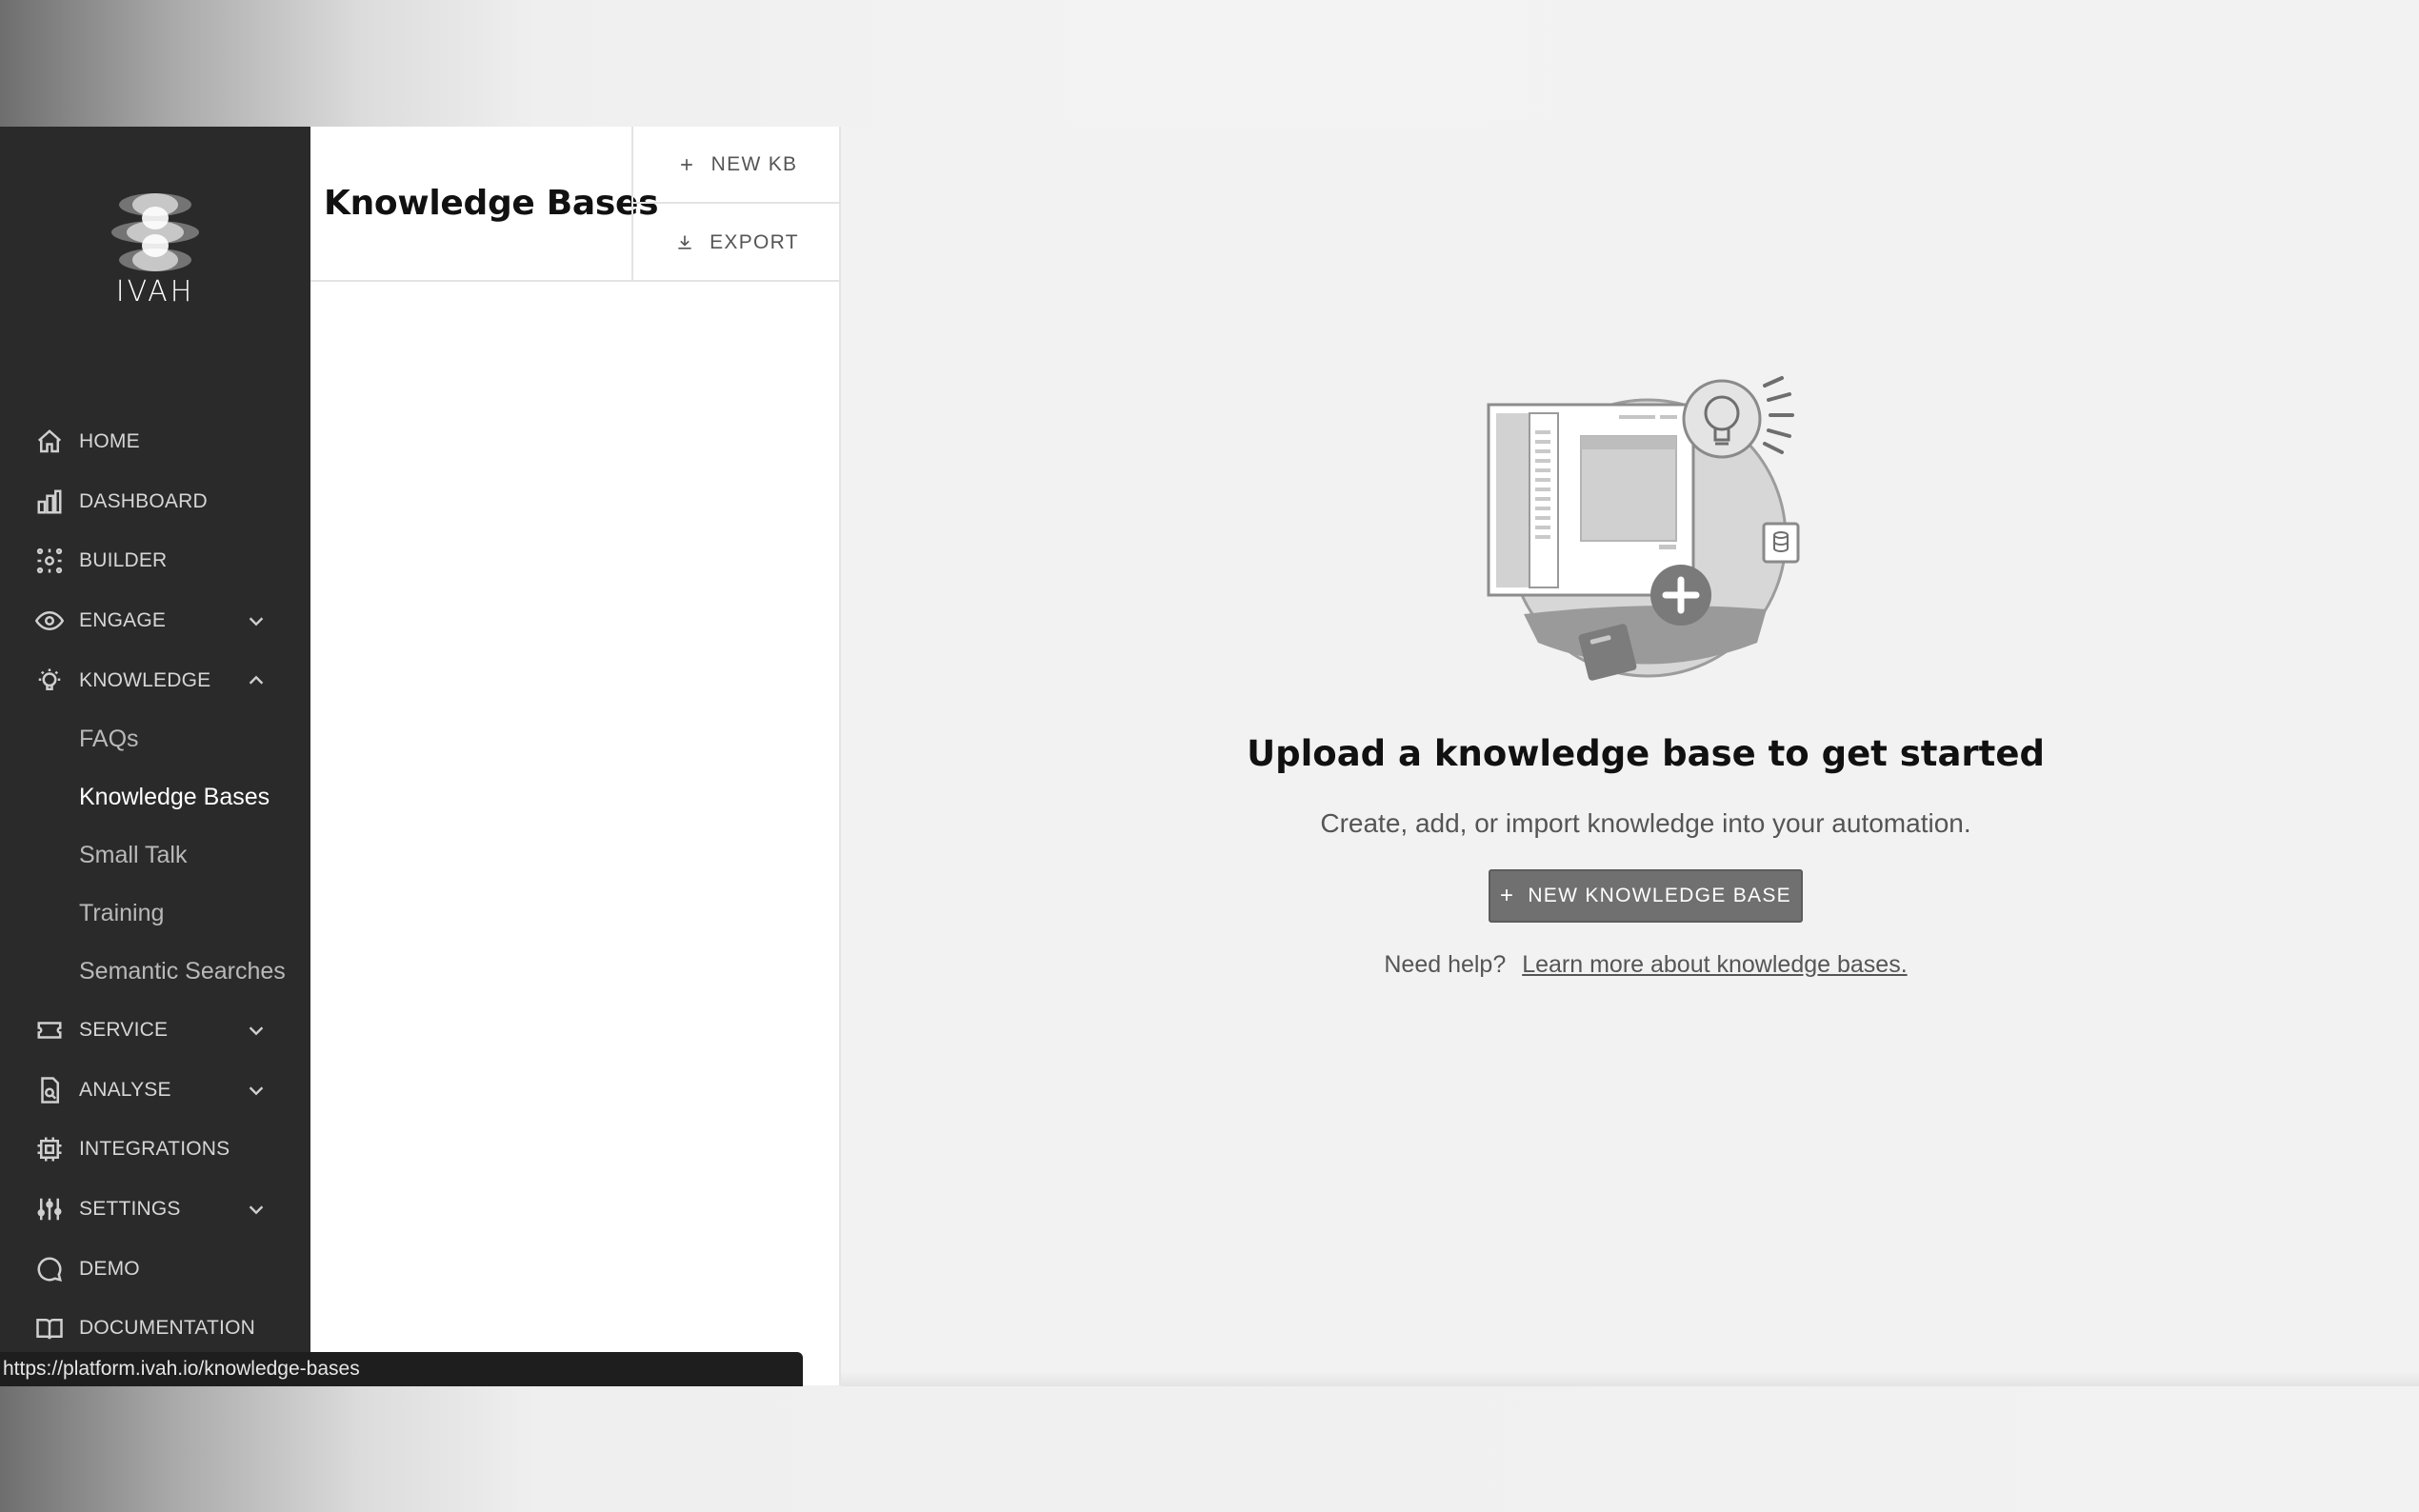  Describe the element at coordinates (155, 914) in the screenshot. I see `sidebar-item-training: Training` at that location.